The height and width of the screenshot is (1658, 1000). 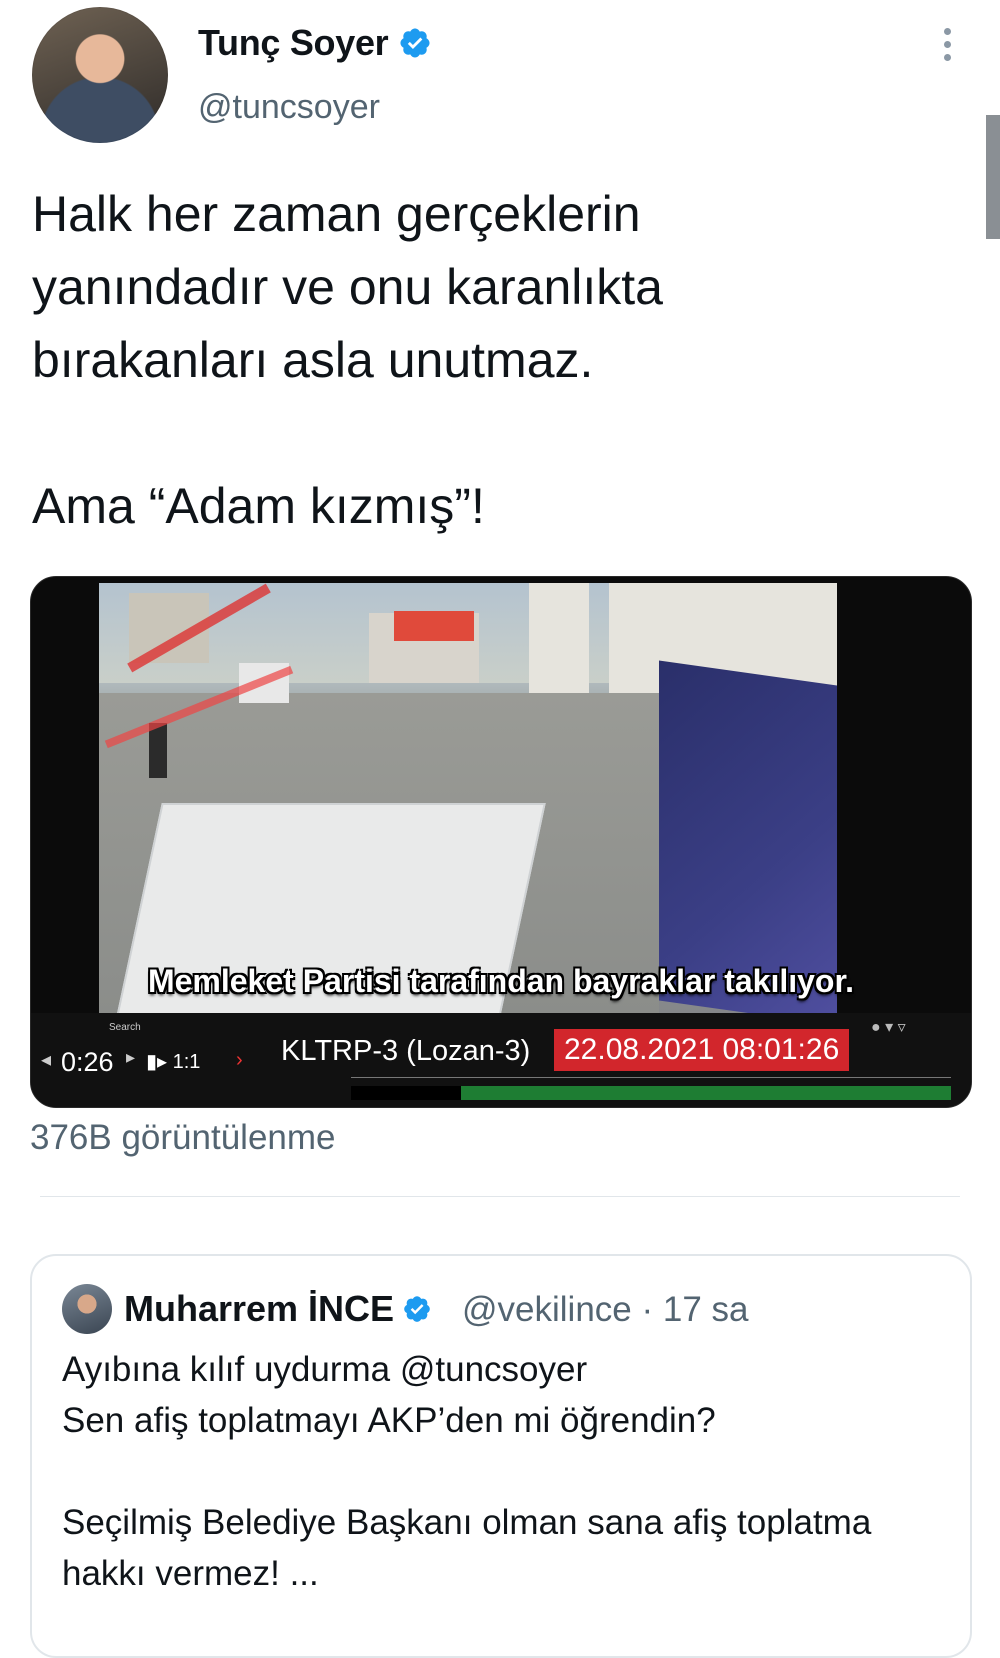 What do you see at coordinates (500, 1196) in the screenshot?
I see `divider` at bounding box center [500, 1196].